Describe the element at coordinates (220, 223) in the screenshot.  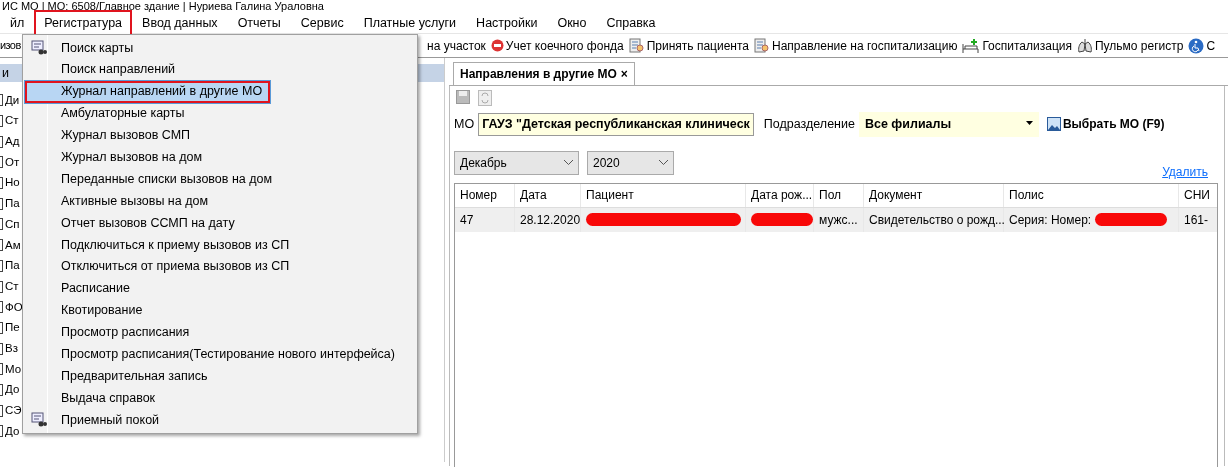
I see `menu-item: Отчет вызовов ССМП на дату` at that location.